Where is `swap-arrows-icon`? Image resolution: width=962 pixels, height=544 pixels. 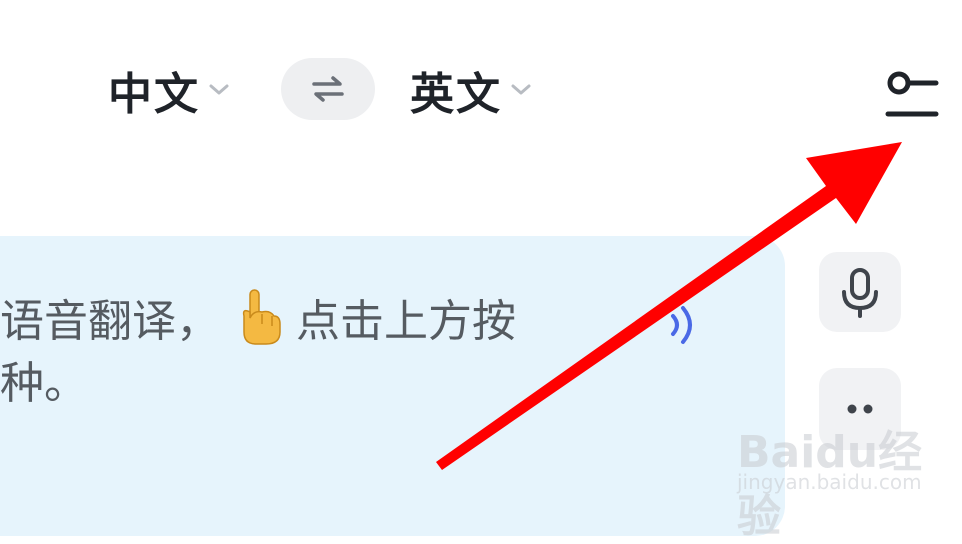 swap-arrows-icon is located at coordinates (328, 89).